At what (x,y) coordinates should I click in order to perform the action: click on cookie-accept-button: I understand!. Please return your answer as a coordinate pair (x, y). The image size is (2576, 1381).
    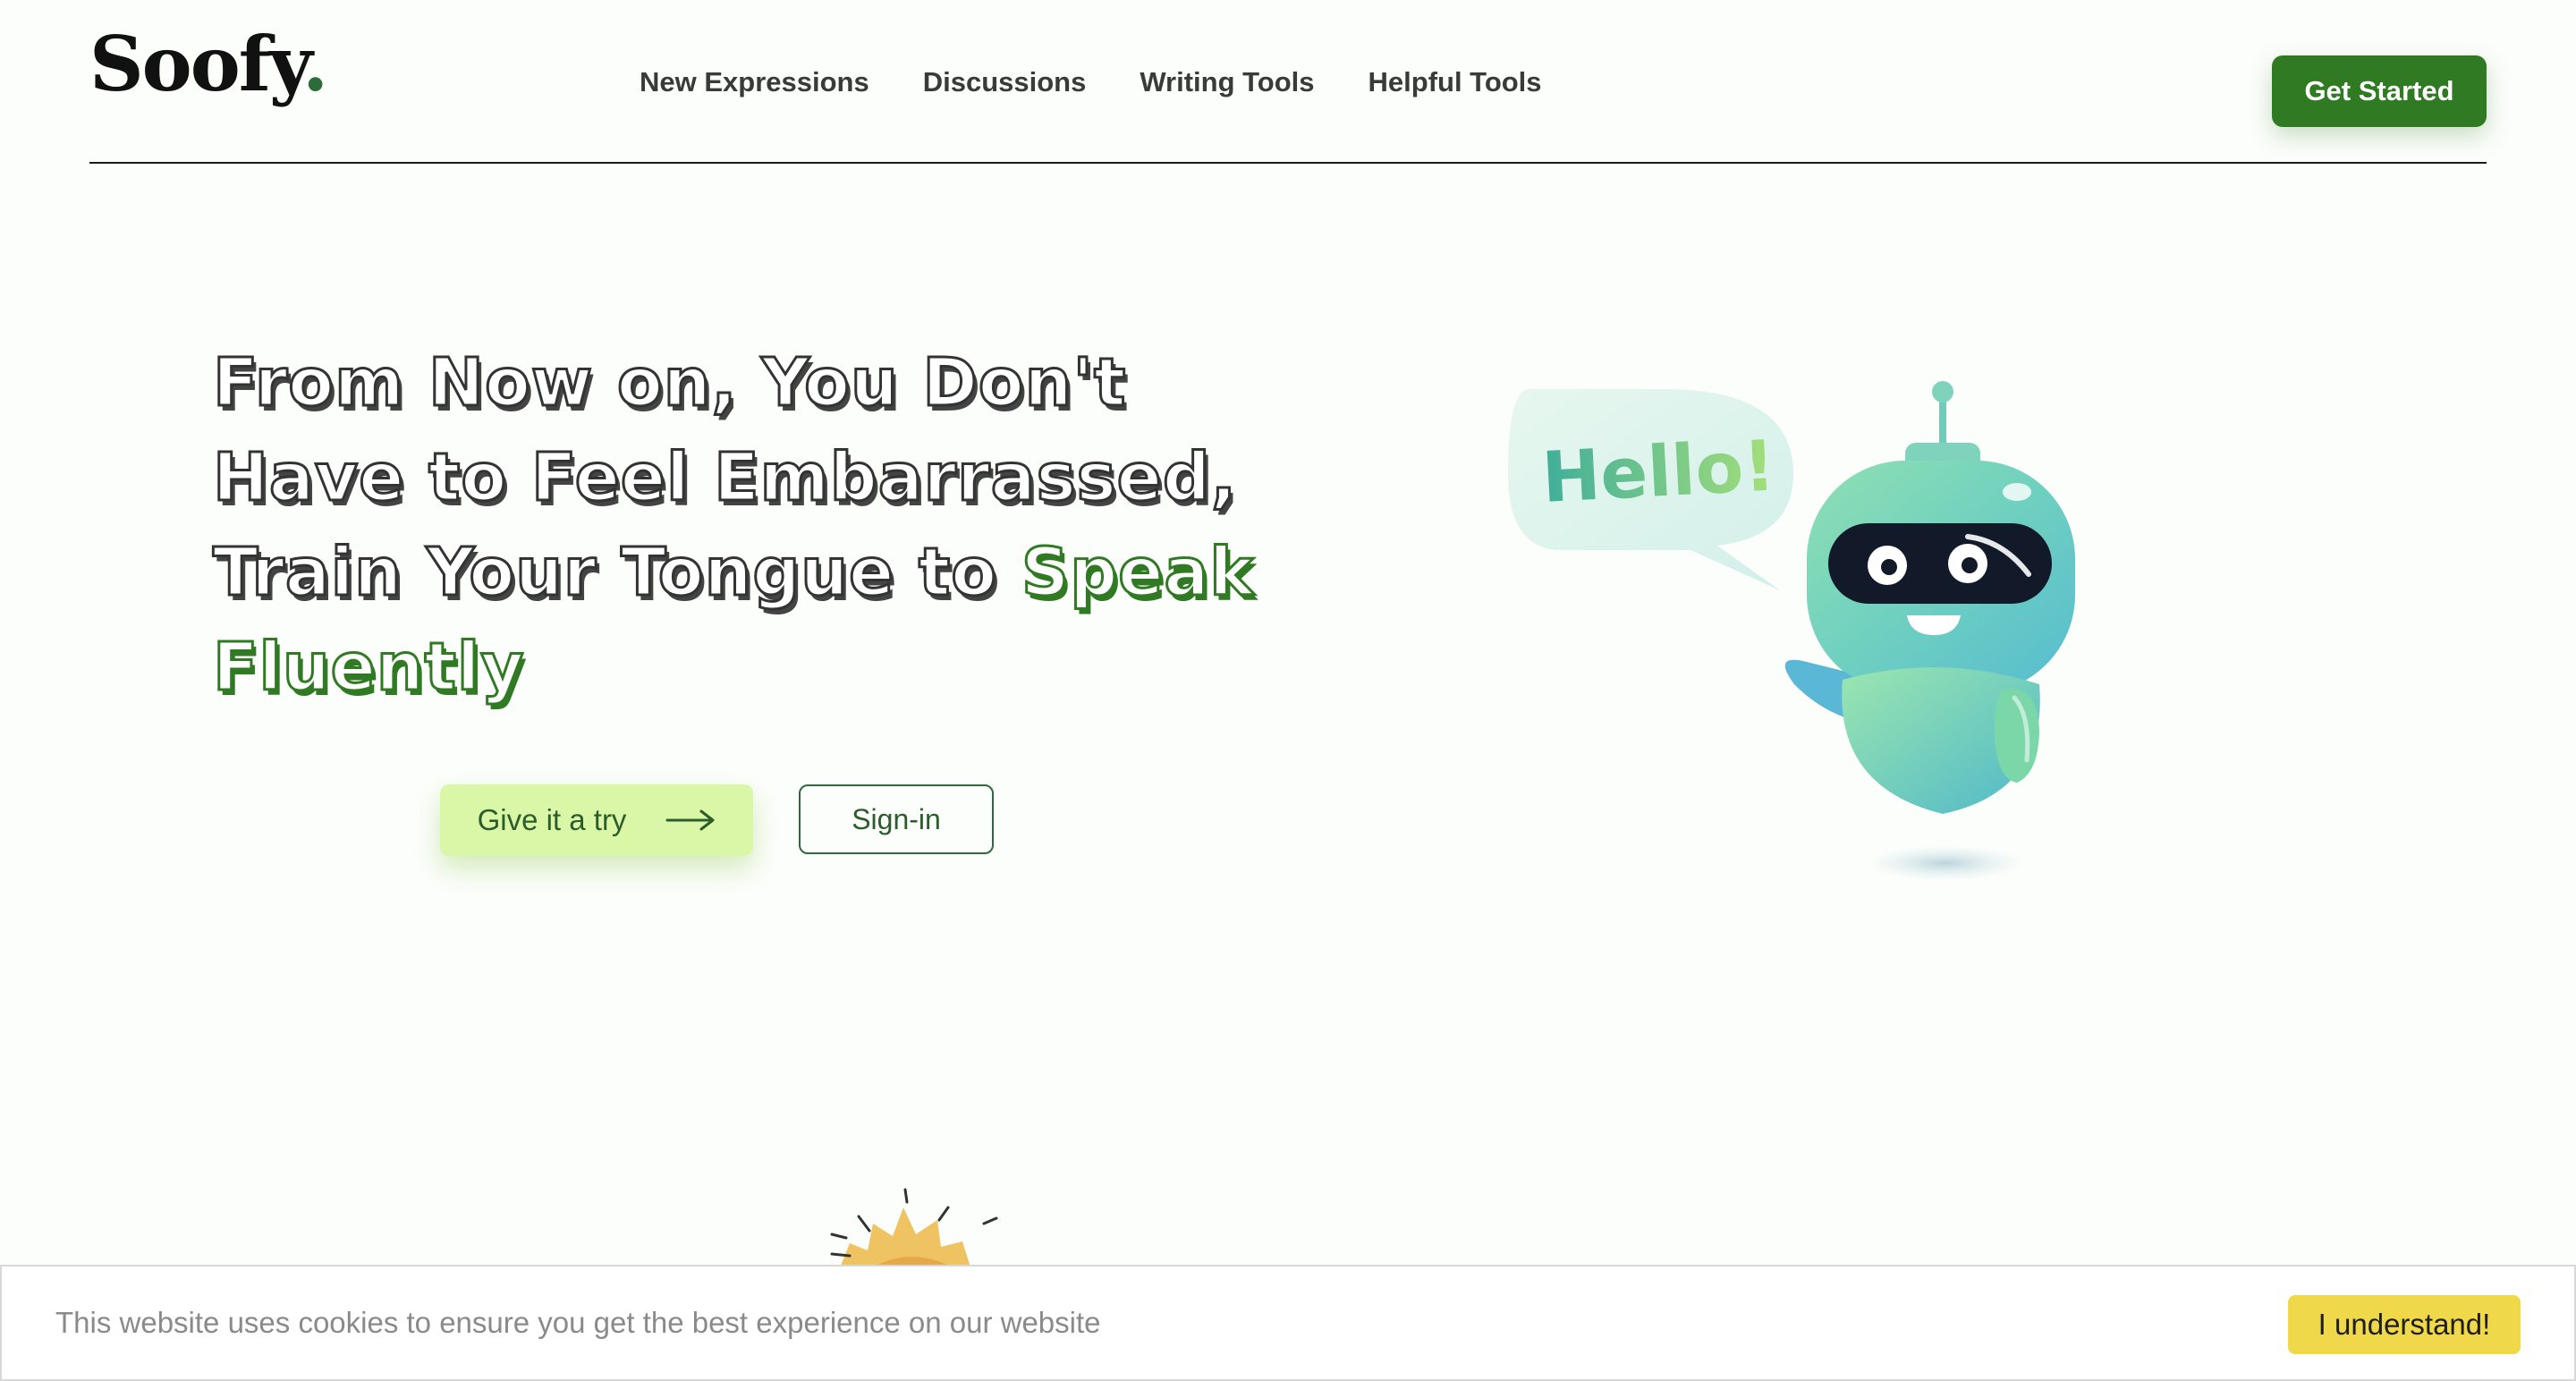
    Looking at the image, I should click on (2404, 1324).